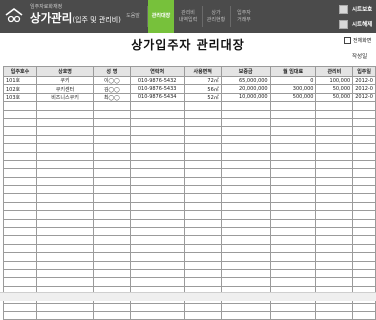 This screenshot has width=376, height=320. Describe the element at coordinates (357, 9) in the screenshot. I see `sheet-protect-button: 시트보호` at that location.